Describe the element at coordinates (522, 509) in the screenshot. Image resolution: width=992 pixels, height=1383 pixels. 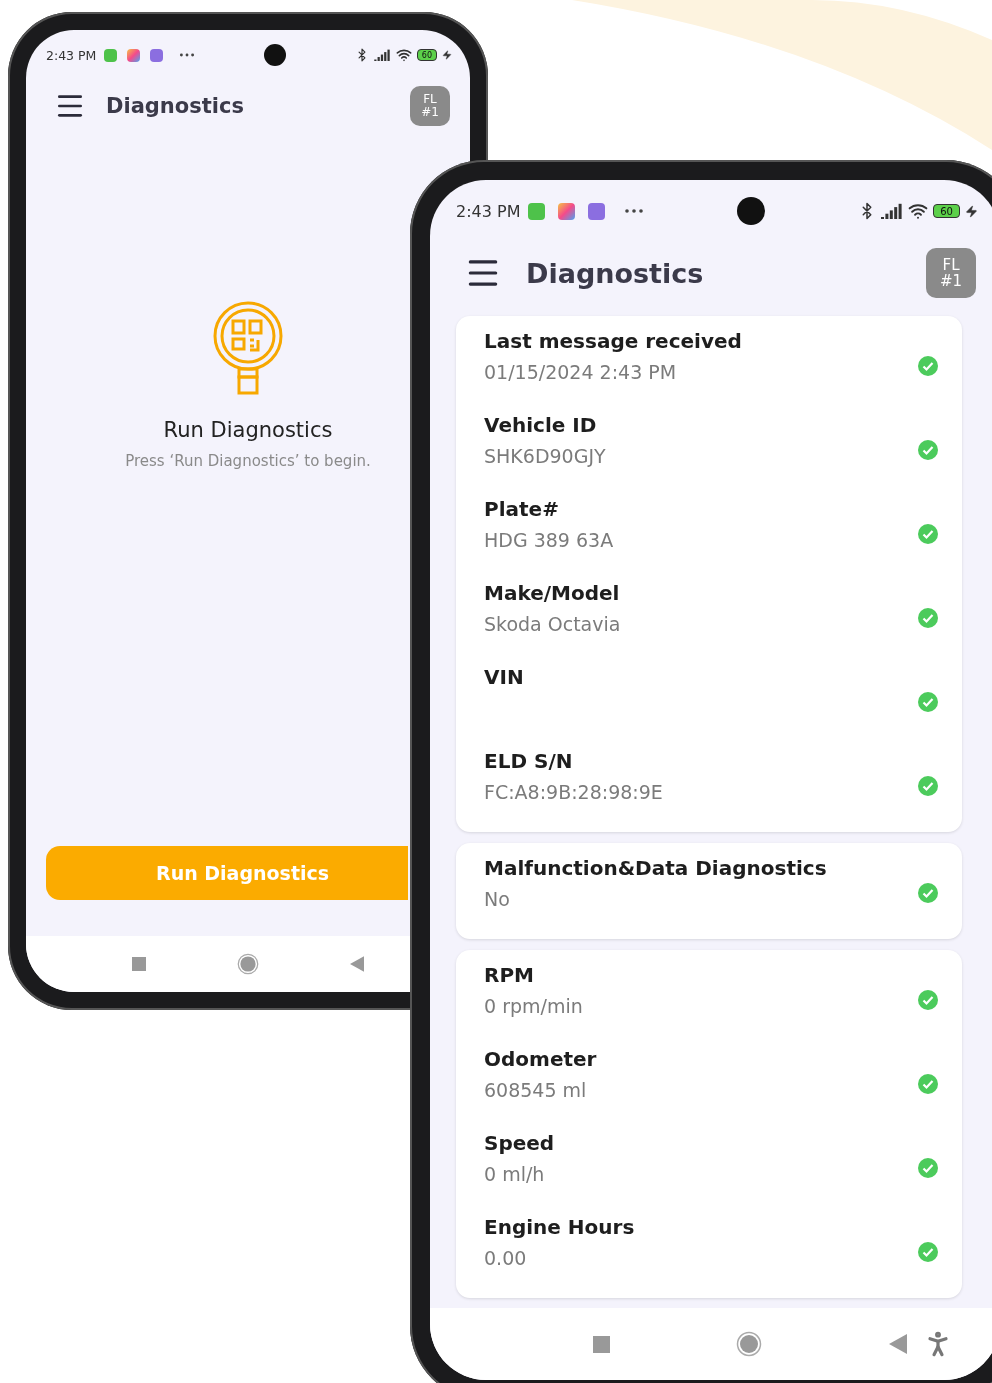
I see `field-label: Plate#` at that location.